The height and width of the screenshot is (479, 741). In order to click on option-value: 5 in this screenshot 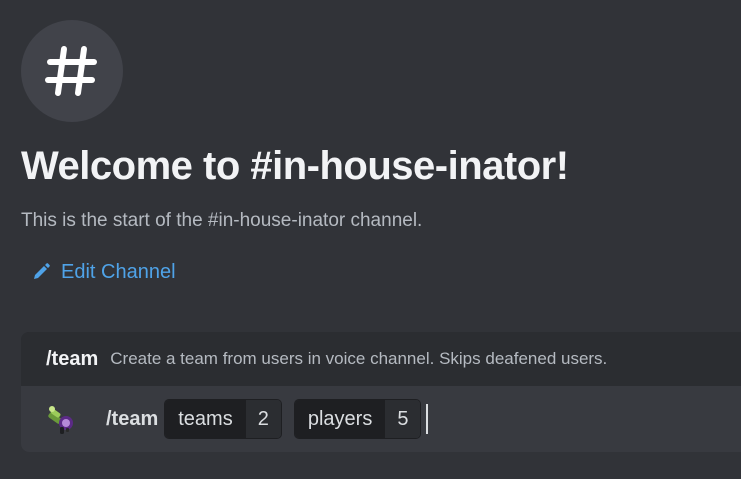, I will do `click(403, 419)`.